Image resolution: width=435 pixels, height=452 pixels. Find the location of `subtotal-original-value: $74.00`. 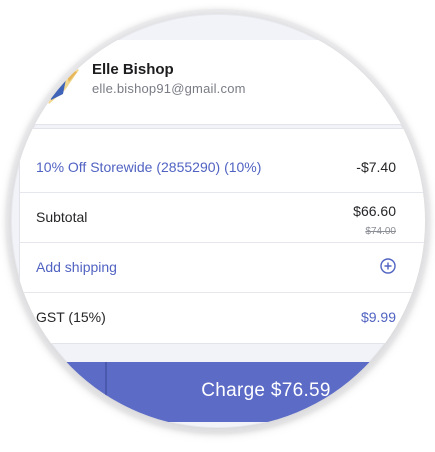

subtotal-original-value: $74.00 is located at coordinates (380, 231).